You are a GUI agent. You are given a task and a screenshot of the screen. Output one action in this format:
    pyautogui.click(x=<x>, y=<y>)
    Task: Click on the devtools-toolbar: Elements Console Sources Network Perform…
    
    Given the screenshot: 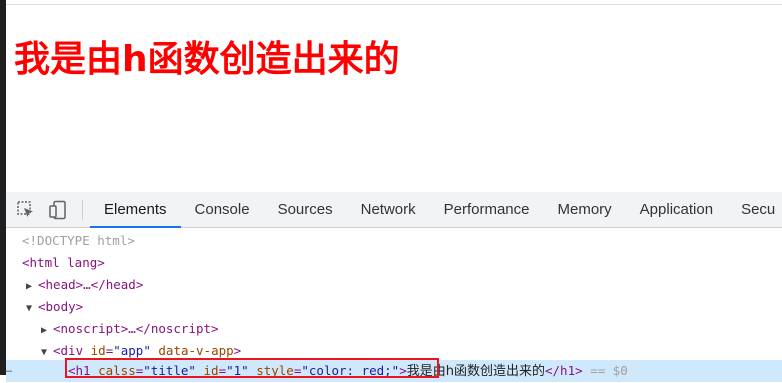 What is the action you would take?
    pyautogui.click(x=394, y=210)
    